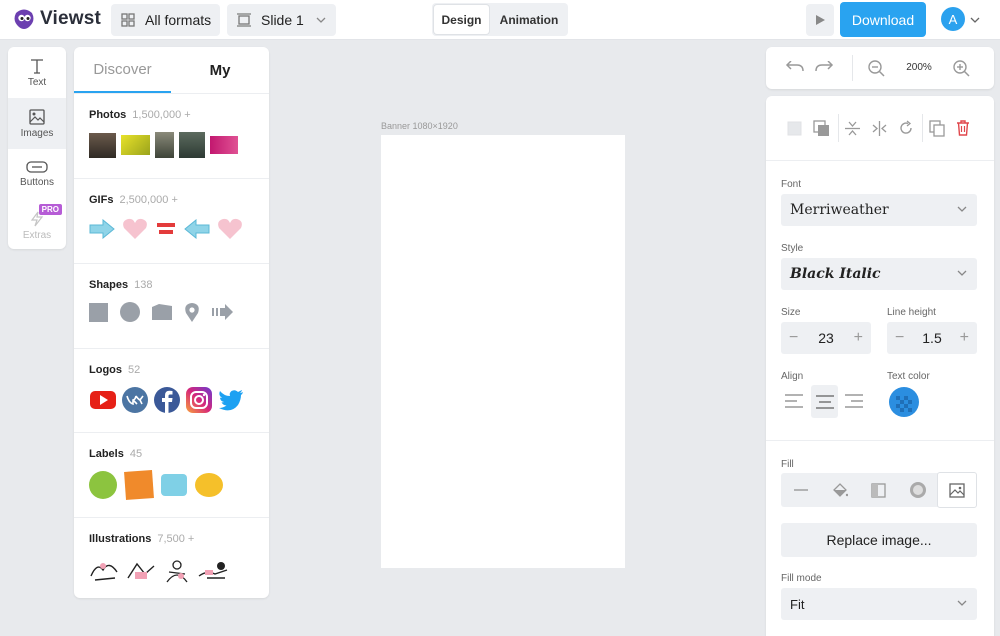 The width and height of the screenshot is (1000, 636). Describe the element at coordinates (109, 285) in the screenshot. I see `section-title: Shapes` at that location.